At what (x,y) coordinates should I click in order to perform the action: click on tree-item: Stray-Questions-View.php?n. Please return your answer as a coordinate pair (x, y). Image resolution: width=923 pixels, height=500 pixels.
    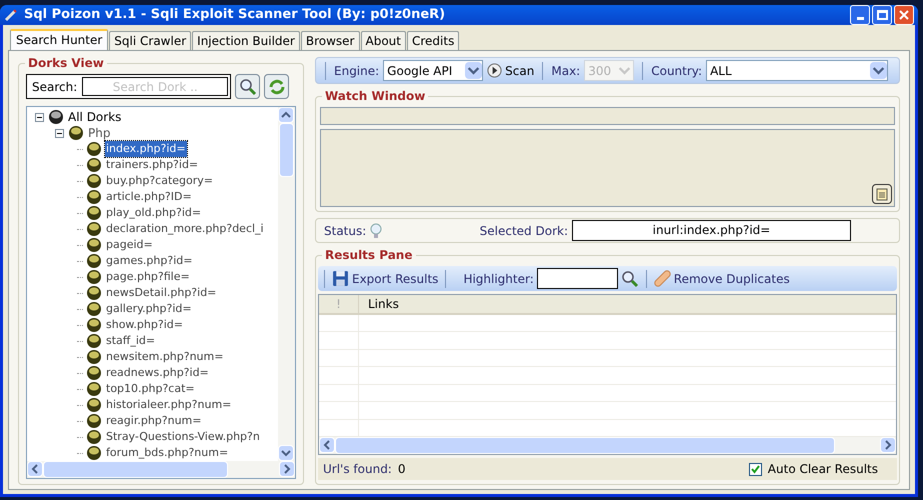
    Looking at the image, I should click on (183, 437).